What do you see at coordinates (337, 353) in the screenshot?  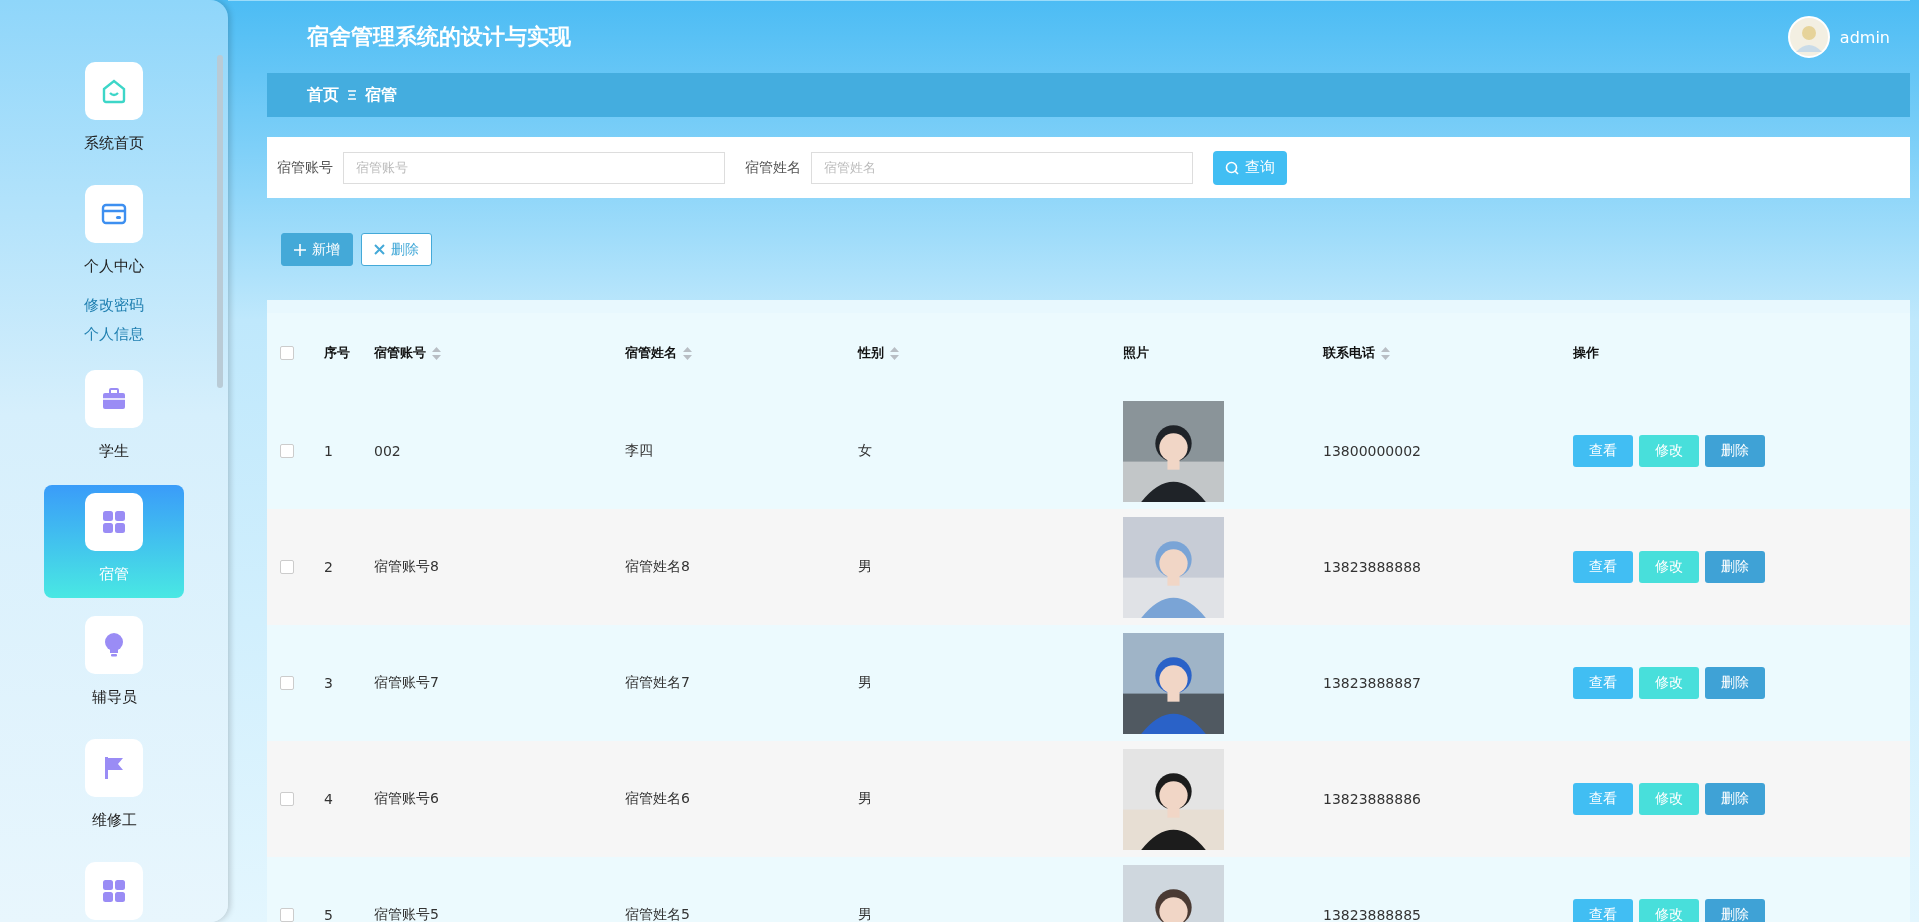 I see `column-header: 序号` at bounding box center [337, 353].